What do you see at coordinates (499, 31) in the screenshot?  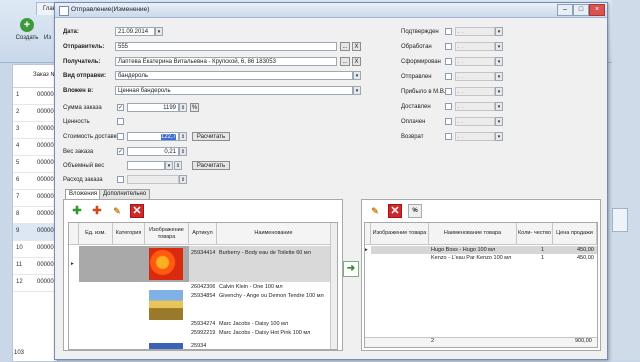 I see `status-confirmed-dropdown-icon: ▾` at bounding box center [499, 31].